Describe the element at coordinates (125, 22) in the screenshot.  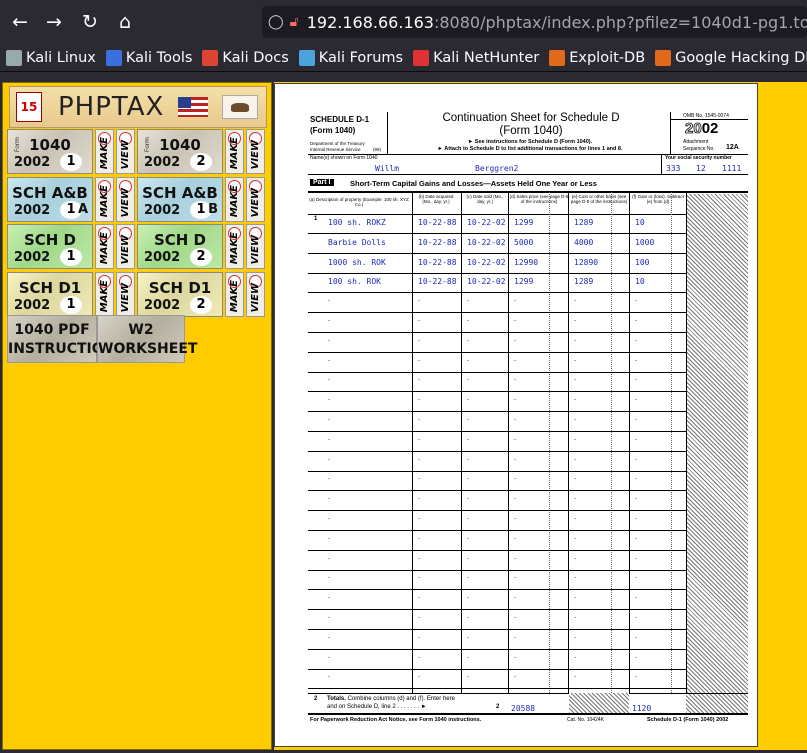
I see `home-icon: ⌂` at that location.